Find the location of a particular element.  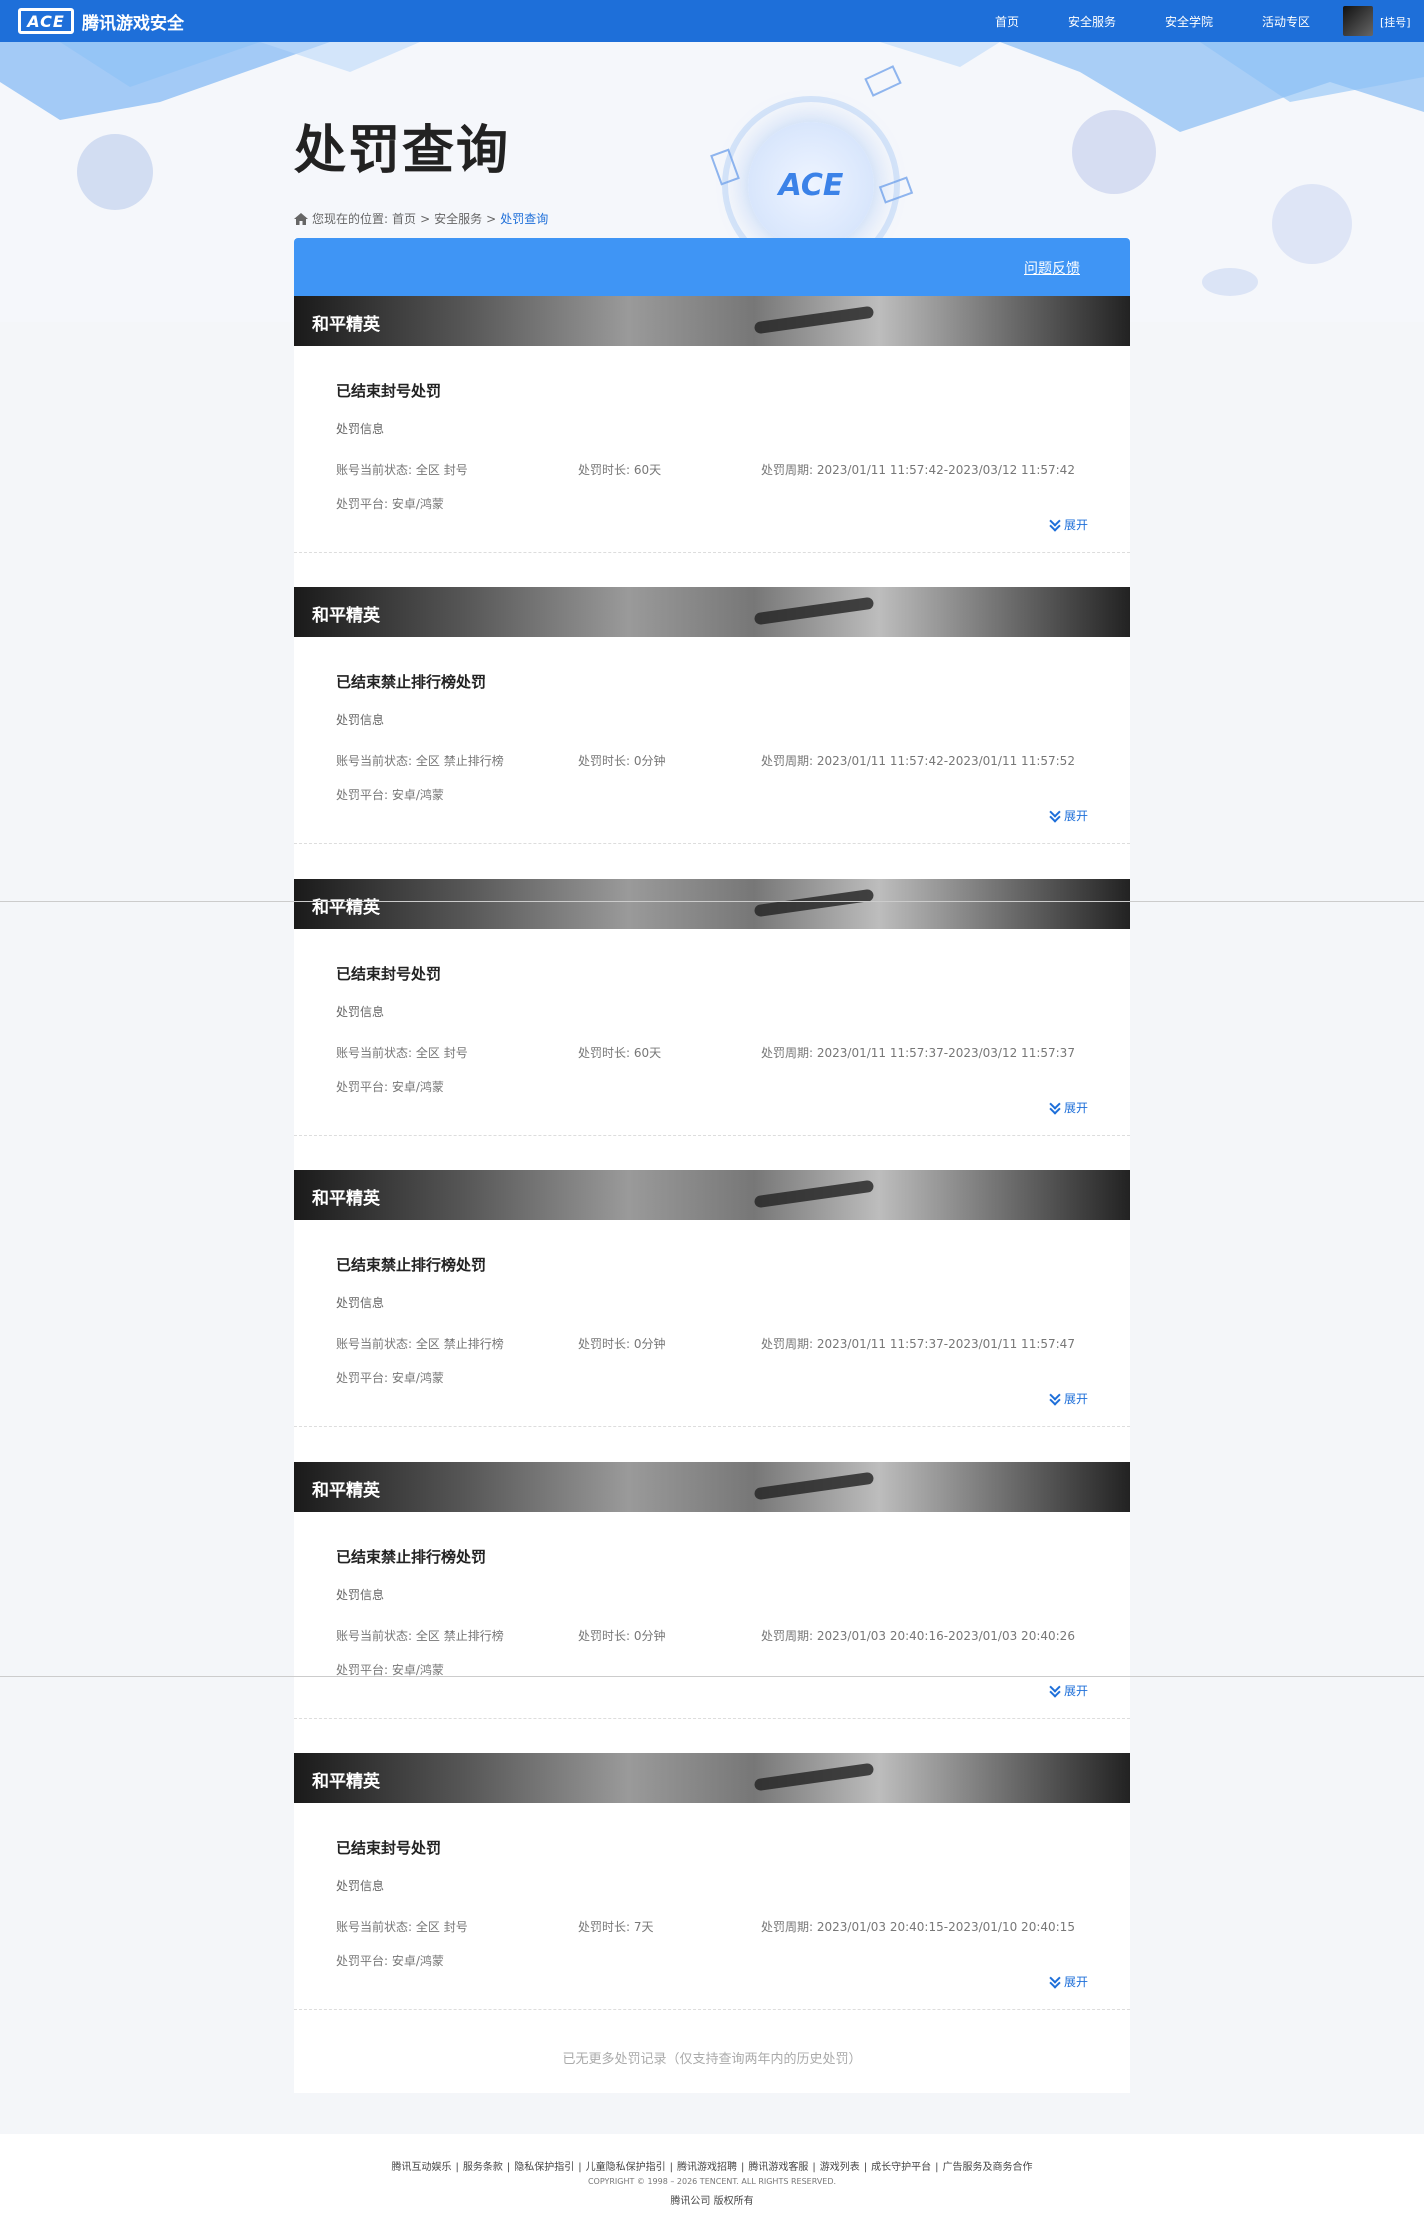

status-label: 账号当前状态: is located at coordinates (374, 470).